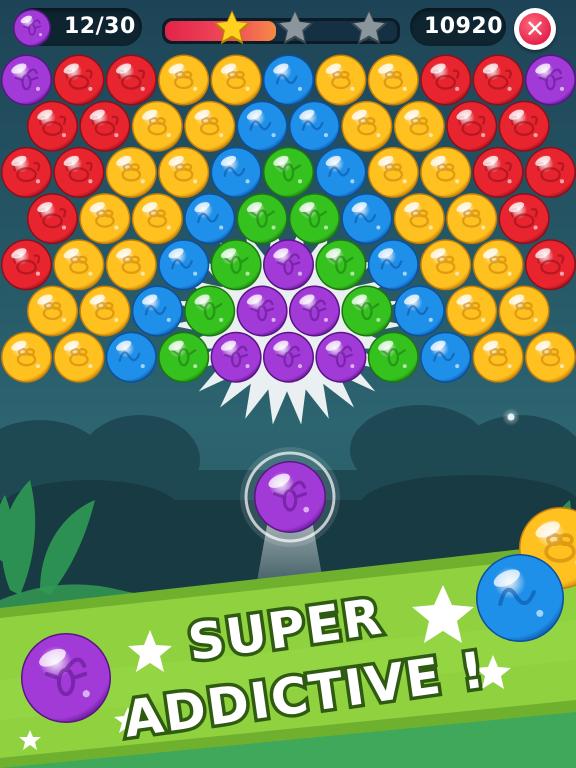 This screenshot has width=576, height=768. I want to click on close-button: ✕, so click(535, 29).